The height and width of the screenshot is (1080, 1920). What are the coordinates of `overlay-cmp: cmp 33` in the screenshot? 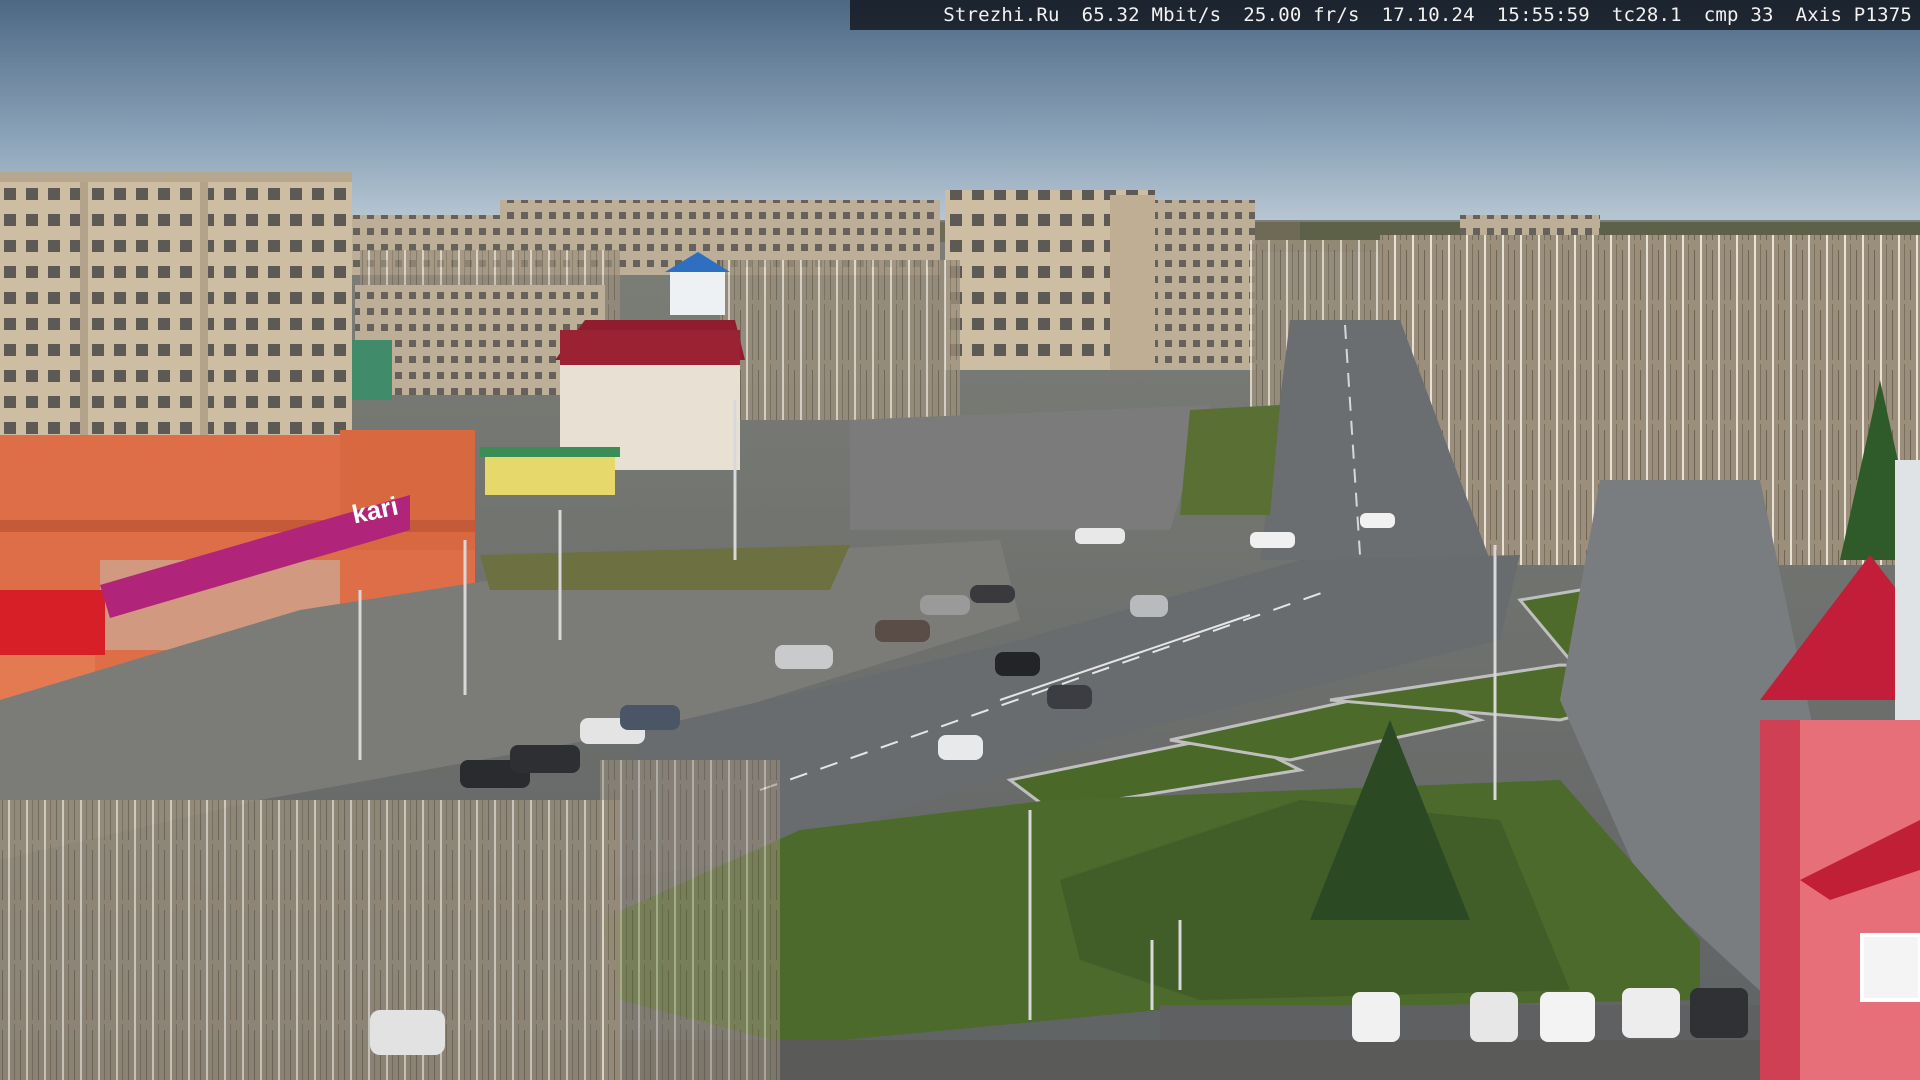 It's located at (1738, 15).